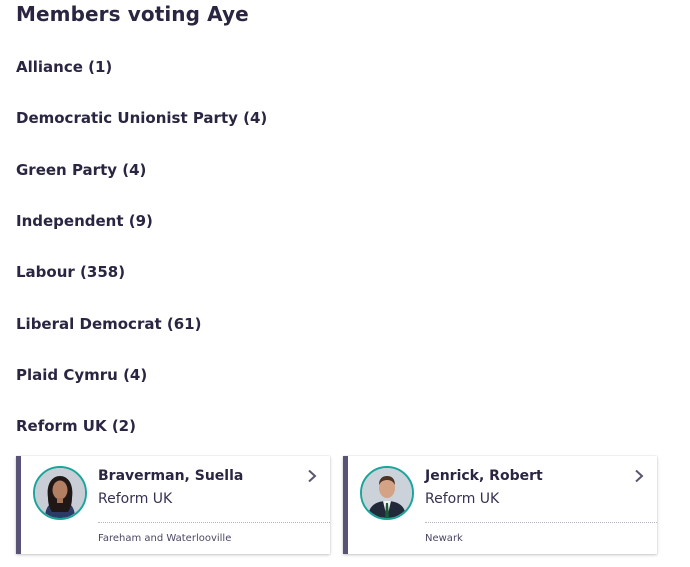  What do you see at coordinates (81, 170) in the screenshot?
I see `party-heading-green-party: Green Party (4)` at bounding box center [81, 170].